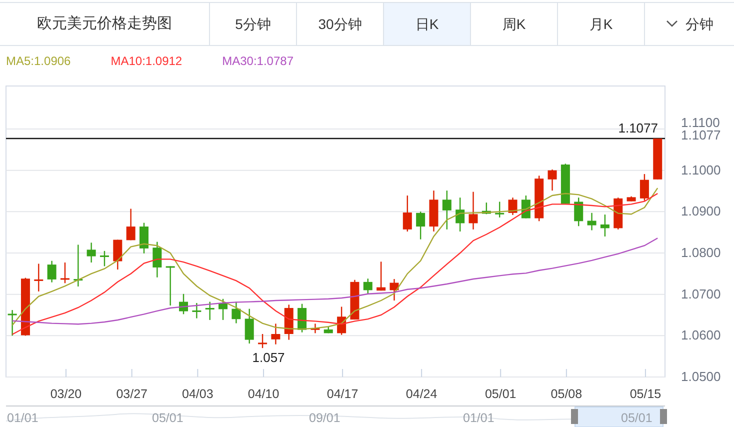 The image size is (734, 427). Describe the element at coordinates (268, 358) in the screenshot. I see `low-price-label: 1.057` at that location.